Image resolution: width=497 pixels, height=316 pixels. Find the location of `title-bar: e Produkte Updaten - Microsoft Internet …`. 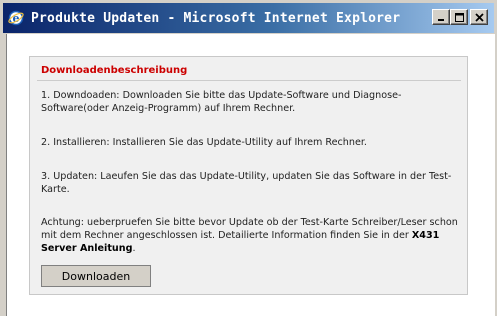

title-bar: e Produkte Updaten - Microsoft Internet … is located at coordinates (248, 18).